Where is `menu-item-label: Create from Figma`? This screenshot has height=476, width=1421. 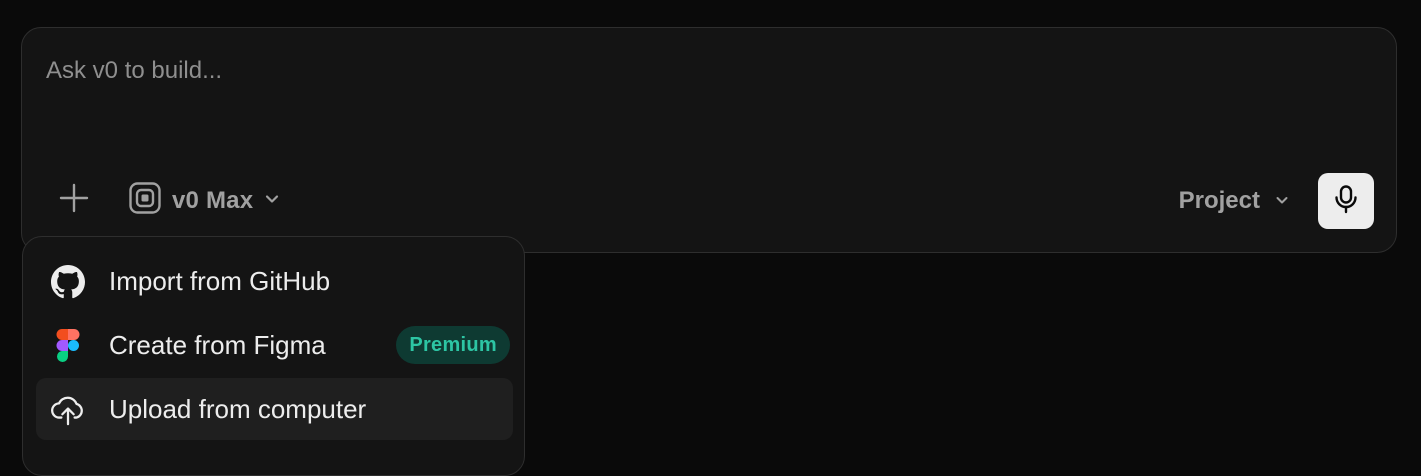 menu-item-label: Create from Figma is located at coordinates (217, 344).